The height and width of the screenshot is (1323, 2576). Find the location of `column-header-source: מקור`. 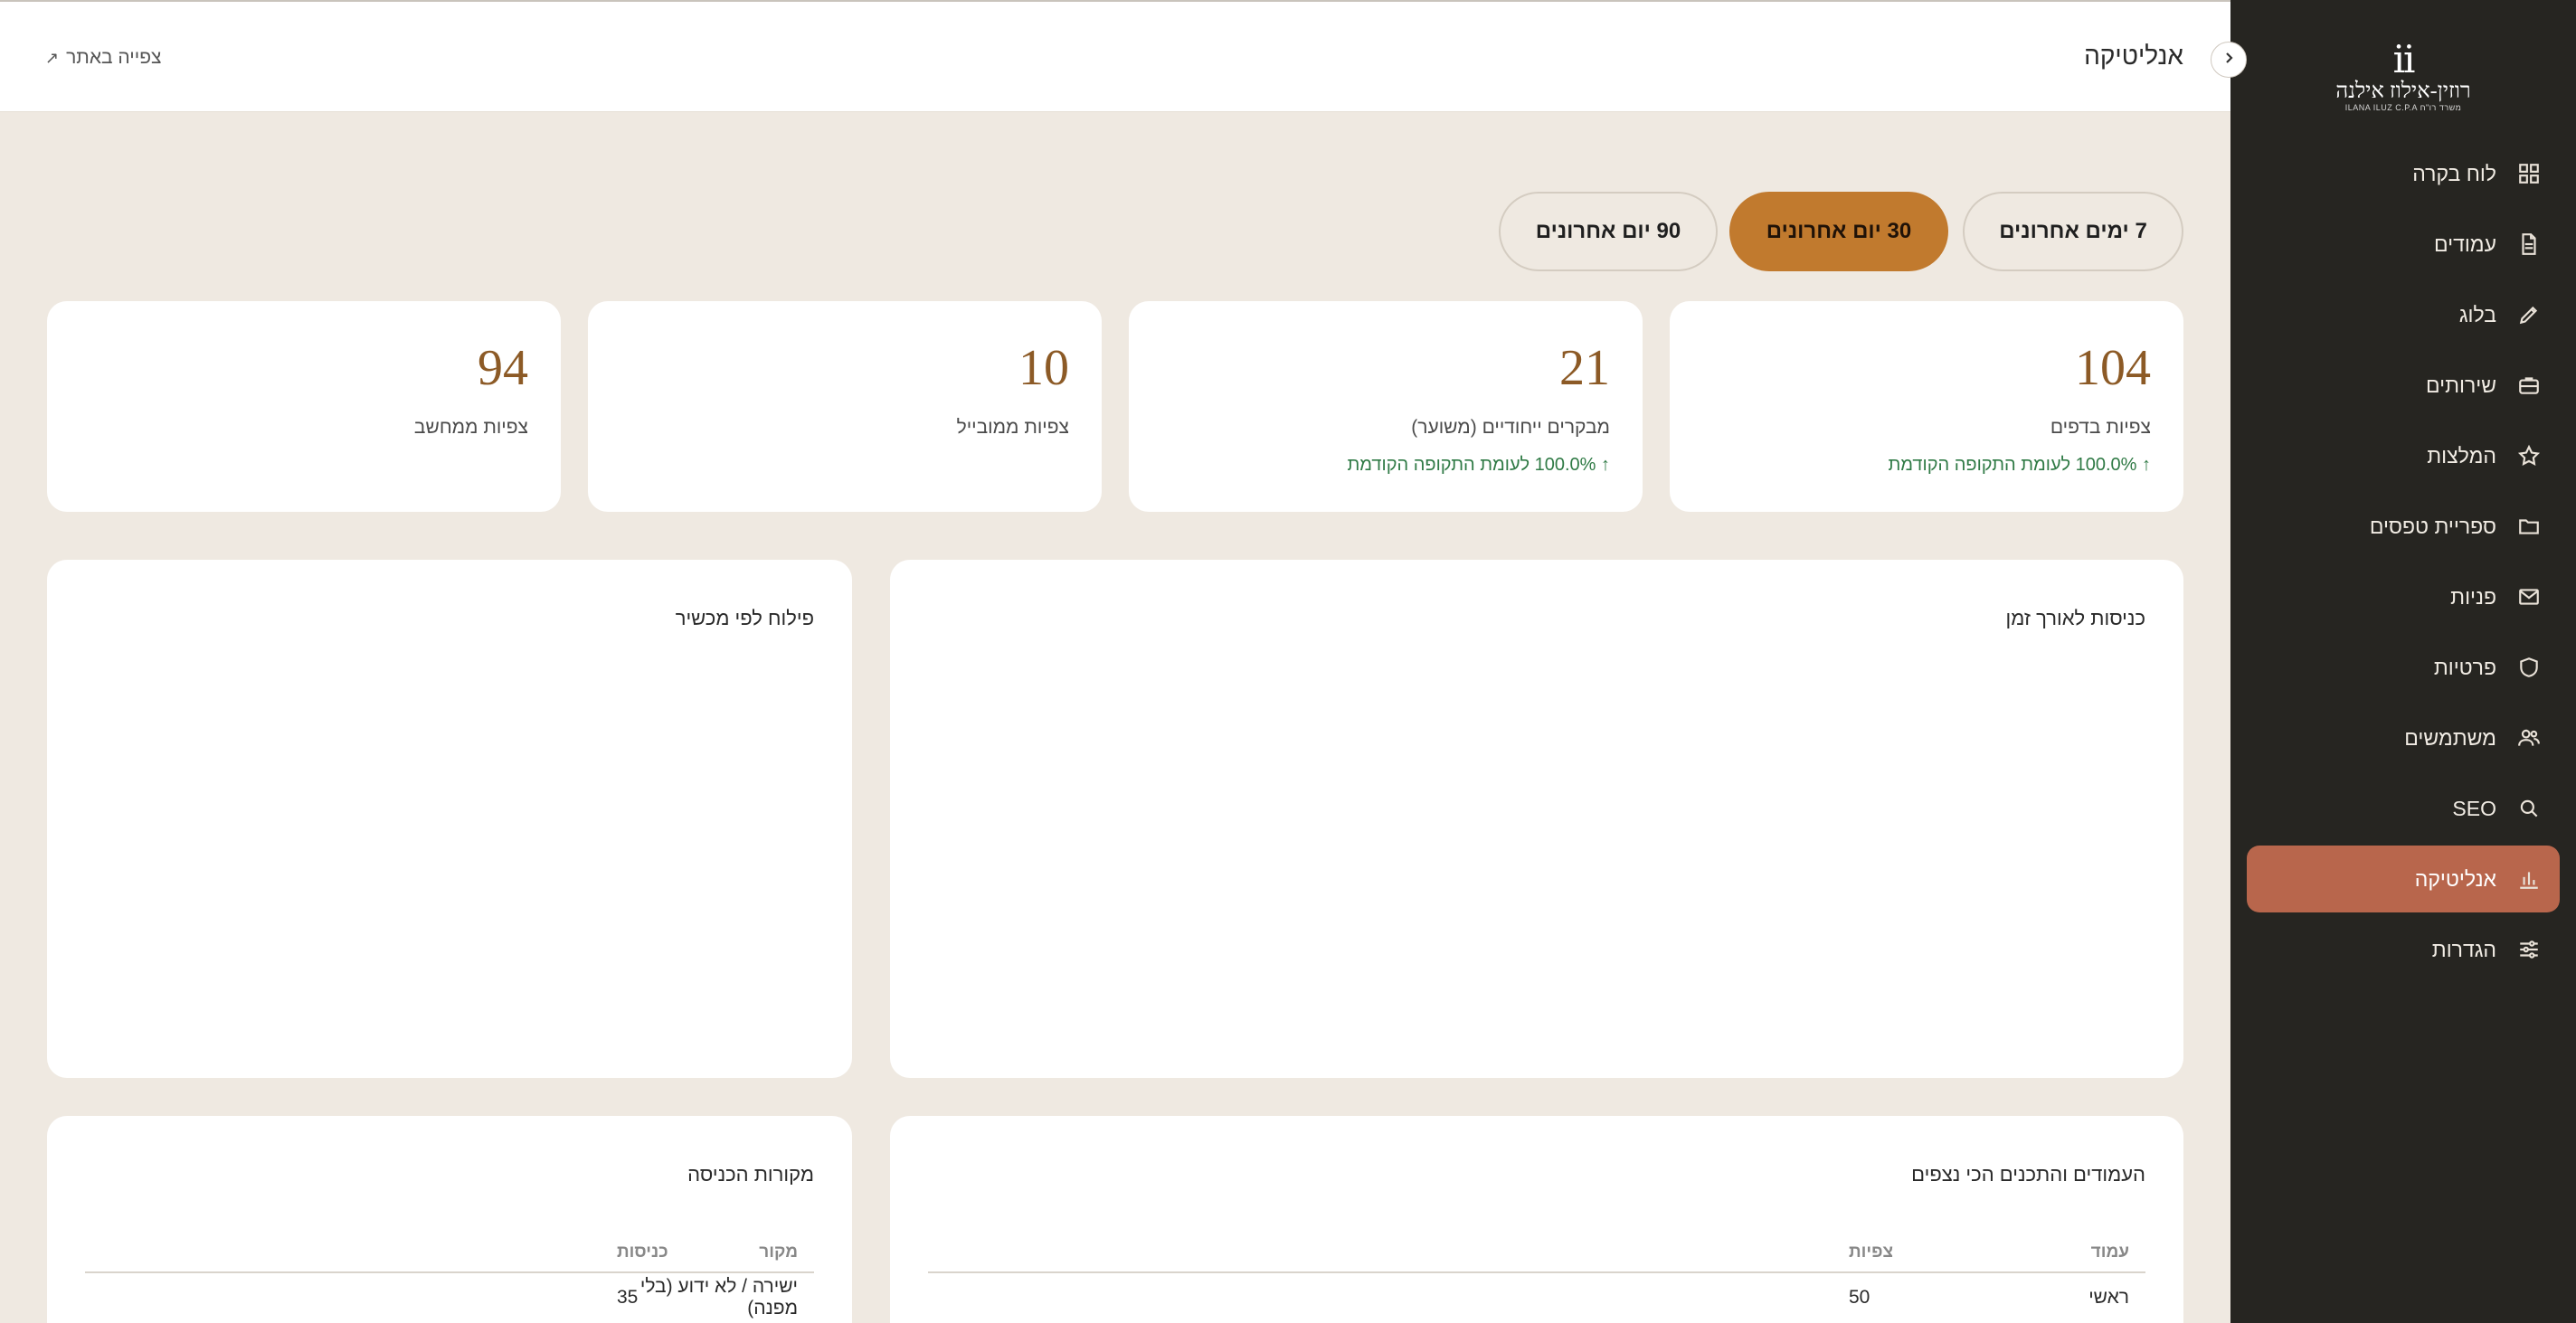

column-header-source: מקור is located at coordinates (778, 1252).